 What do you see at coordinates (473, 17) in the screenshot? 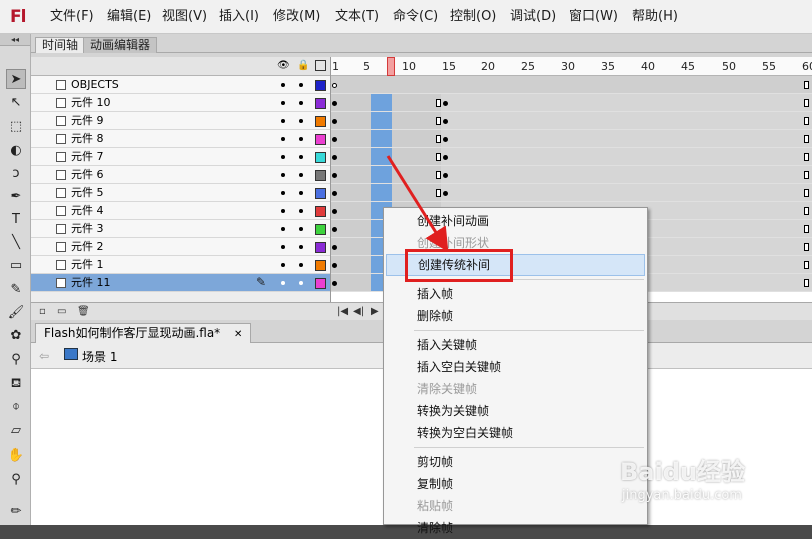
I see `menu-item-7: 控制(O)` at bounding box center [473, 17].